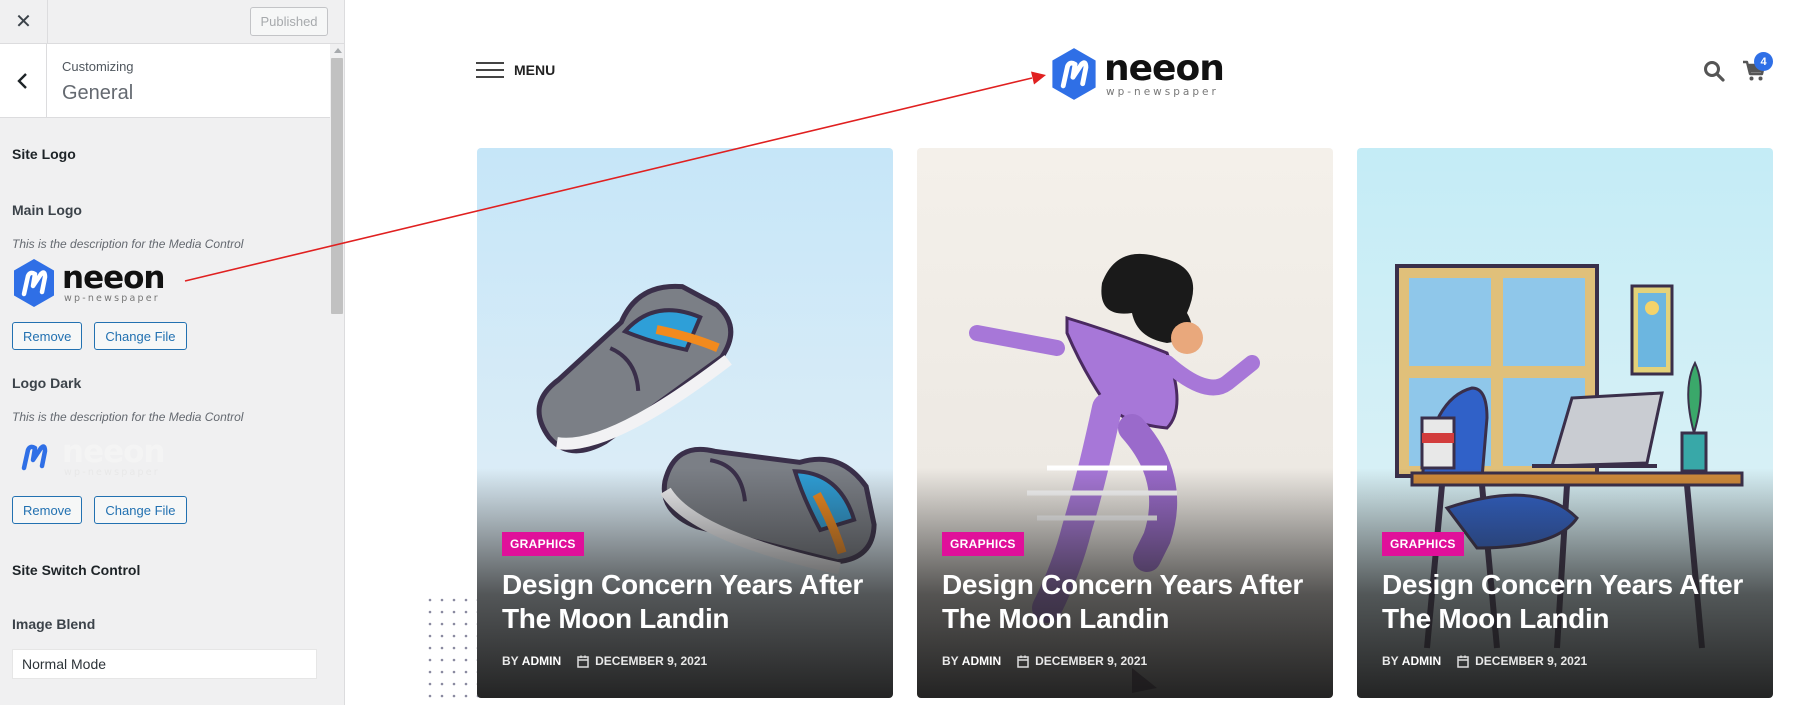 The height and width of the screenshot is (705, 1819). I want to click on menu-label: MENU, so click(535, 70).